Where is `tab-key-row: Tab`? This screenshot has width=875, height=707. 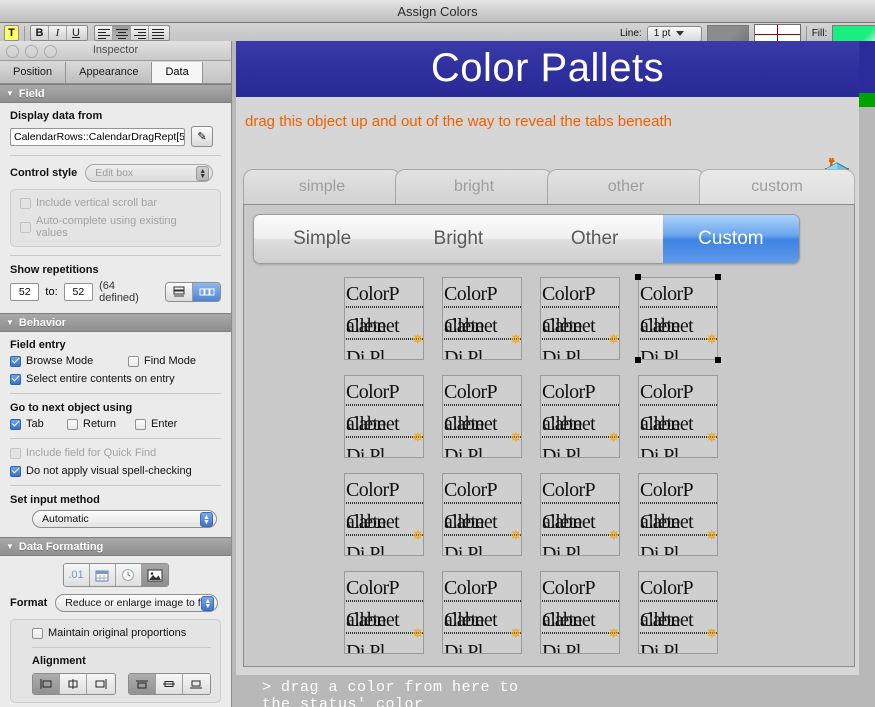
tab-key-row: Tab is located at coordinates (38, 424).